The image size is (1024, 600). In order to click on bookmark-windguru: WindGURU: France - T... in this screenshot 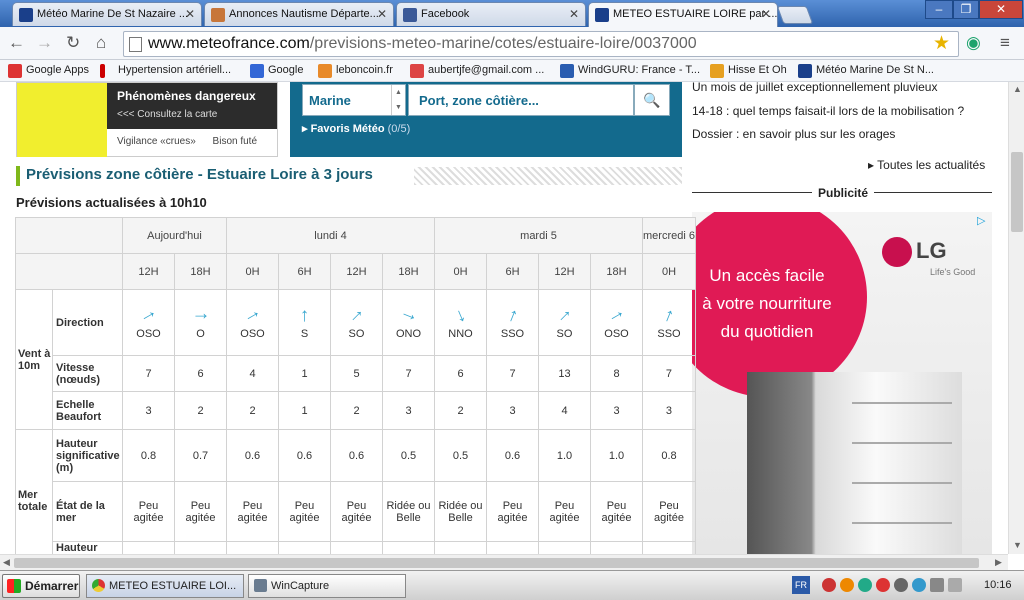, I will do `click(630, 71)`.